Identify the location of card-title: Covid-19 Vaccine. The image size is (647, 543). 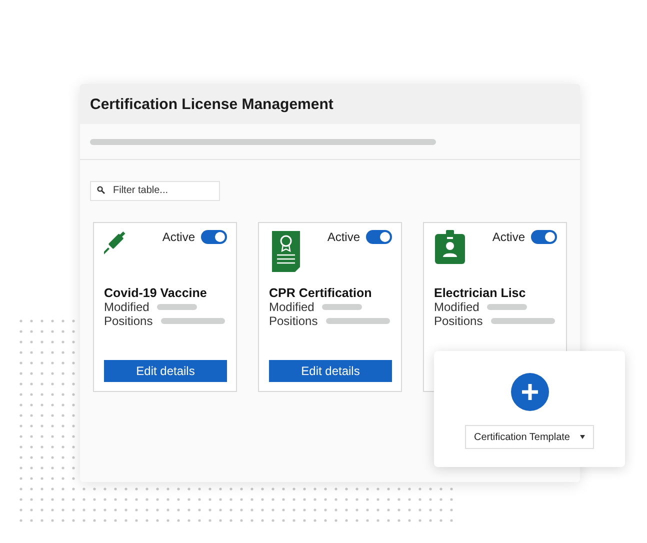
(156, 293).